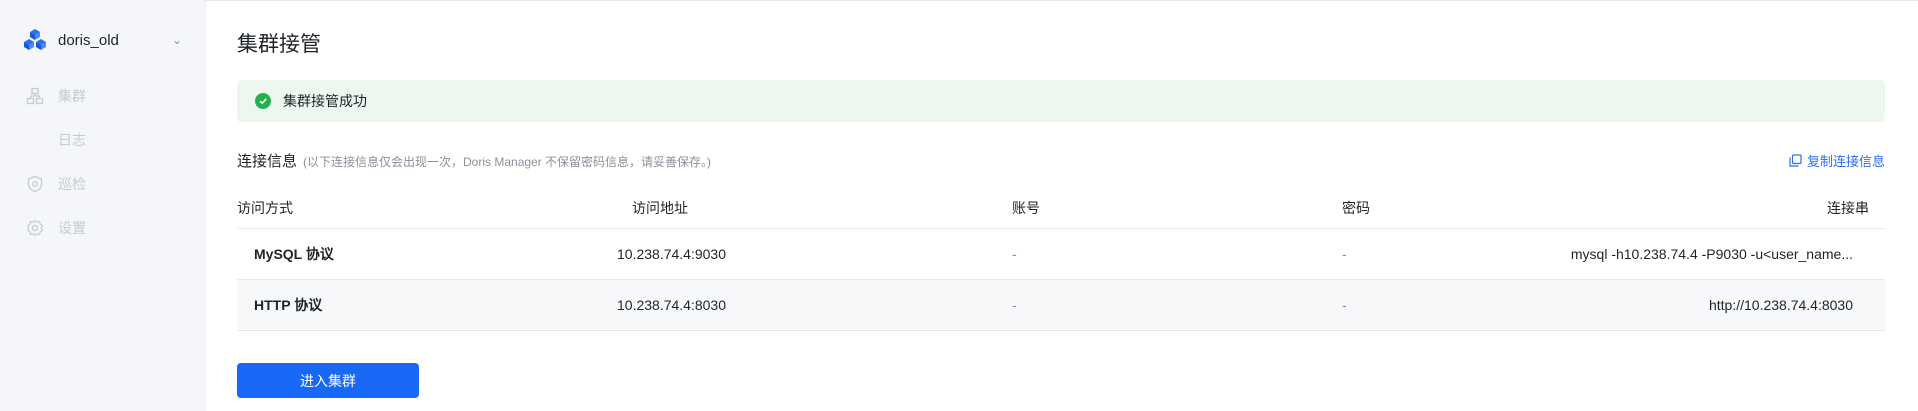  I want to click on chevron-down-icon: ⌄, so click(176, 40).